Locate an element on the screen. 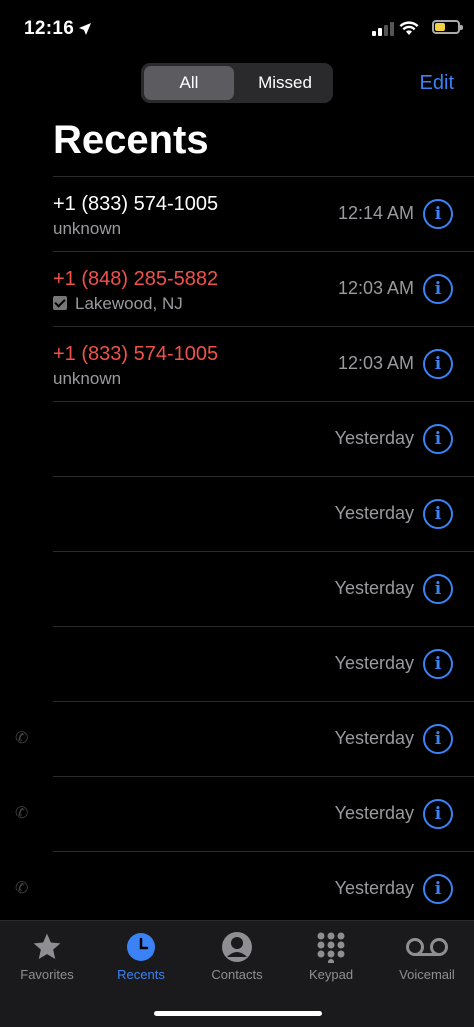 The width and height of the screenshot is (474, 1027). keypad-icon is located at coordinates (331, 947).